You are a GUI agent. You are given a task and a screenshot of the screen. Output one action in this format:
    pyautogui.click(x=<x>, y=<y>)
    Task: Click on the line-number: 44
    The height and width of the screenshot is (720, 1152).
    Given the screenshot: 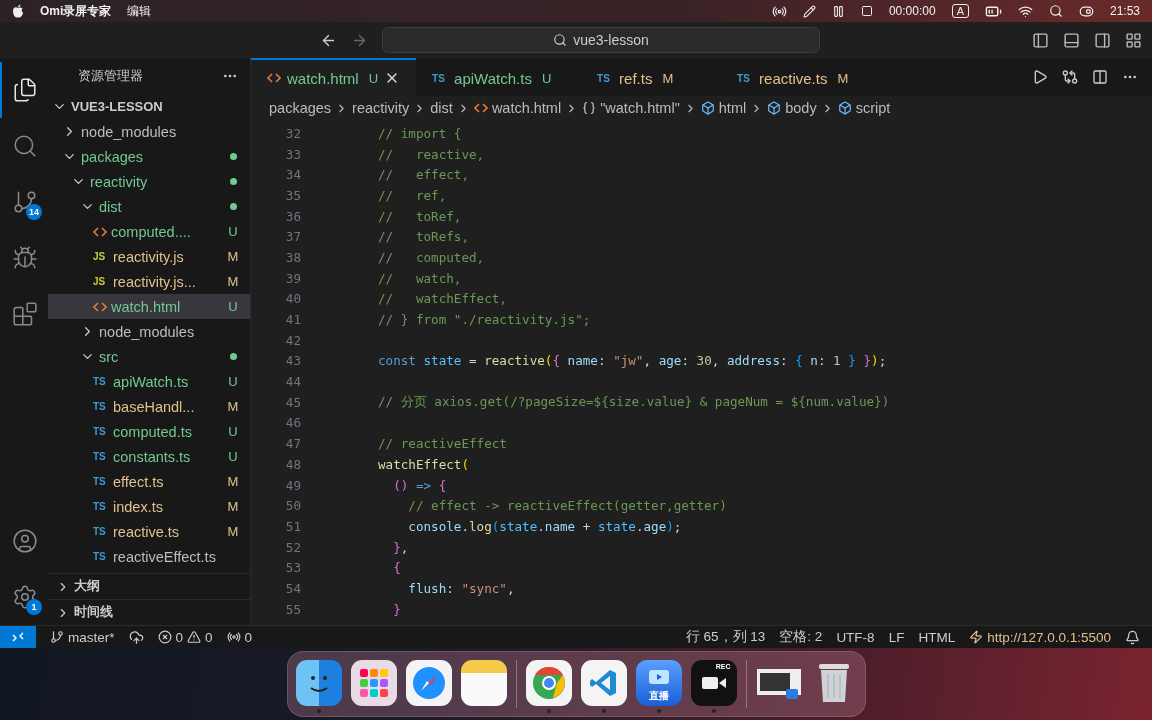 What is the action you would take?
    pyautogui.click(x=292, y=382)
    